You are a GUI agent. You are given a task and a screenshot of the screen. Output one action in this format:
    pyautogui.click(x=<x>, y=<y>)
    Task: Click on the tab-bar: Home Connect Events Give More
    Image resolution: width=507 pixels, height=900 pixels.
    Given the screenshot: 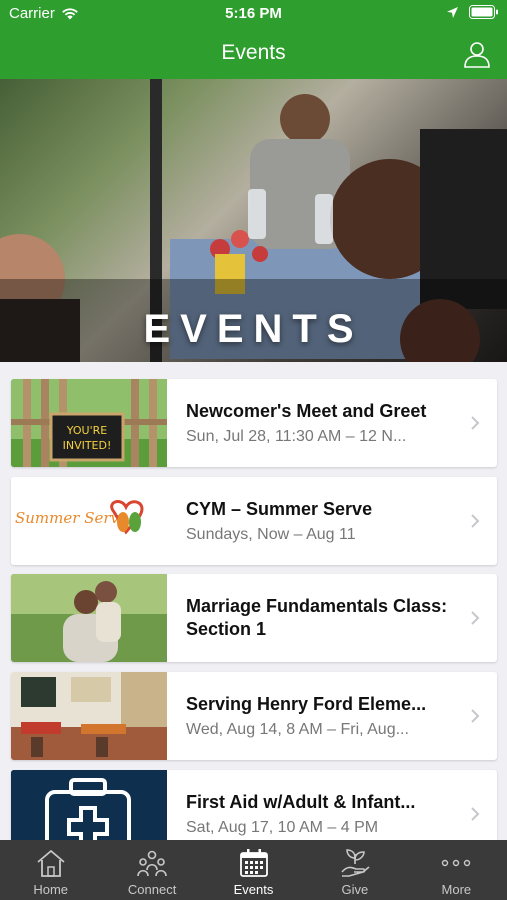 What is the action you would take?
    pyautogui.click(x=253, y=870)
    